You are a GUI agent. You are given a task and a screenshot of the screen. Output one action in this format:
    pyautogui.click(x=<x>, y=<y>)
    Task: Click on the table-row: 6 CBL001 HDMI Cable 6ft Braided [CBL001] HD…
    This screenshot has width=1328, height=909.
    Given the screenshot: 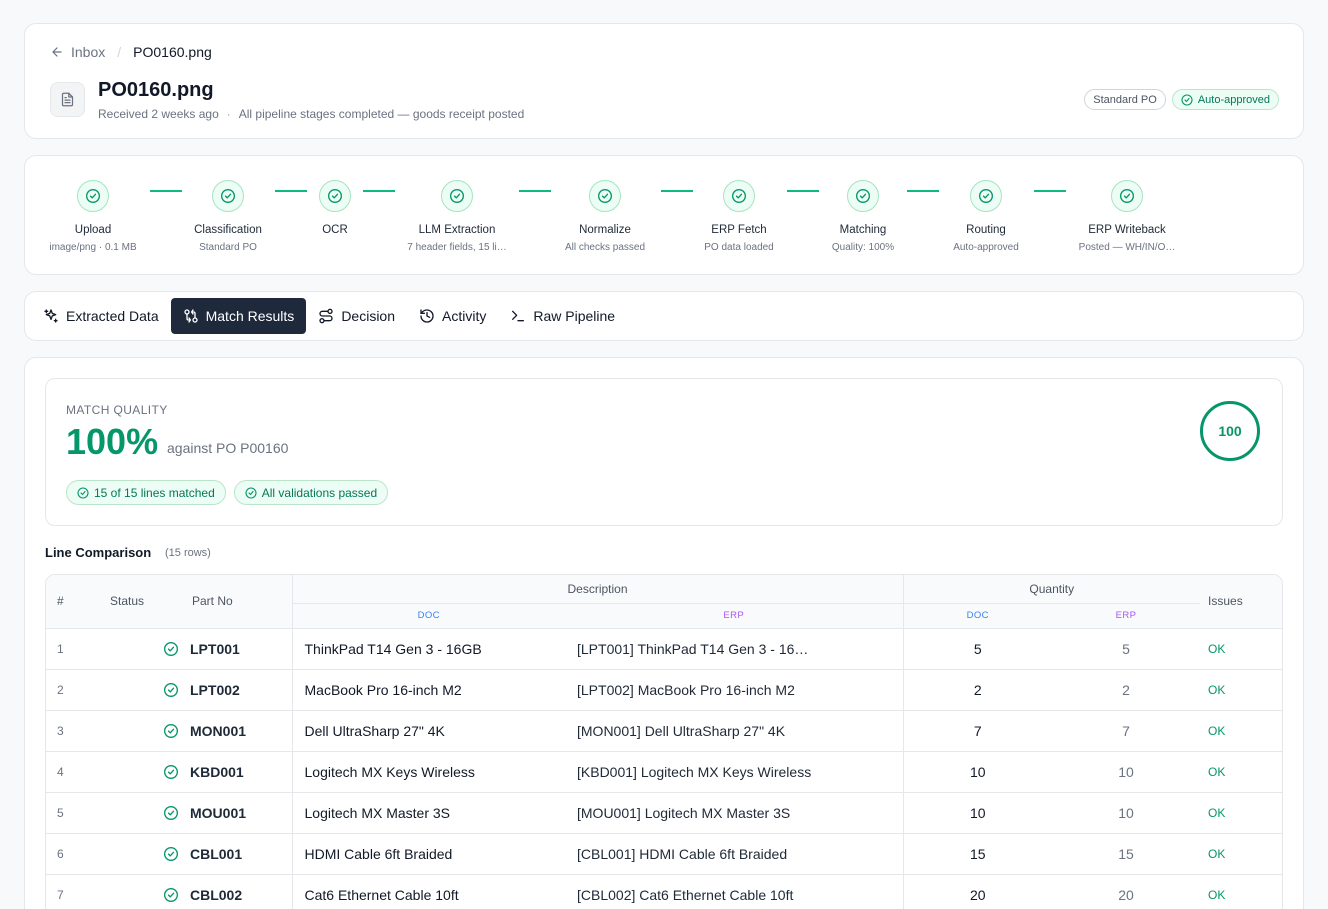 What is the action you would take?
    pyautogui.click(x=664, y=853)
    